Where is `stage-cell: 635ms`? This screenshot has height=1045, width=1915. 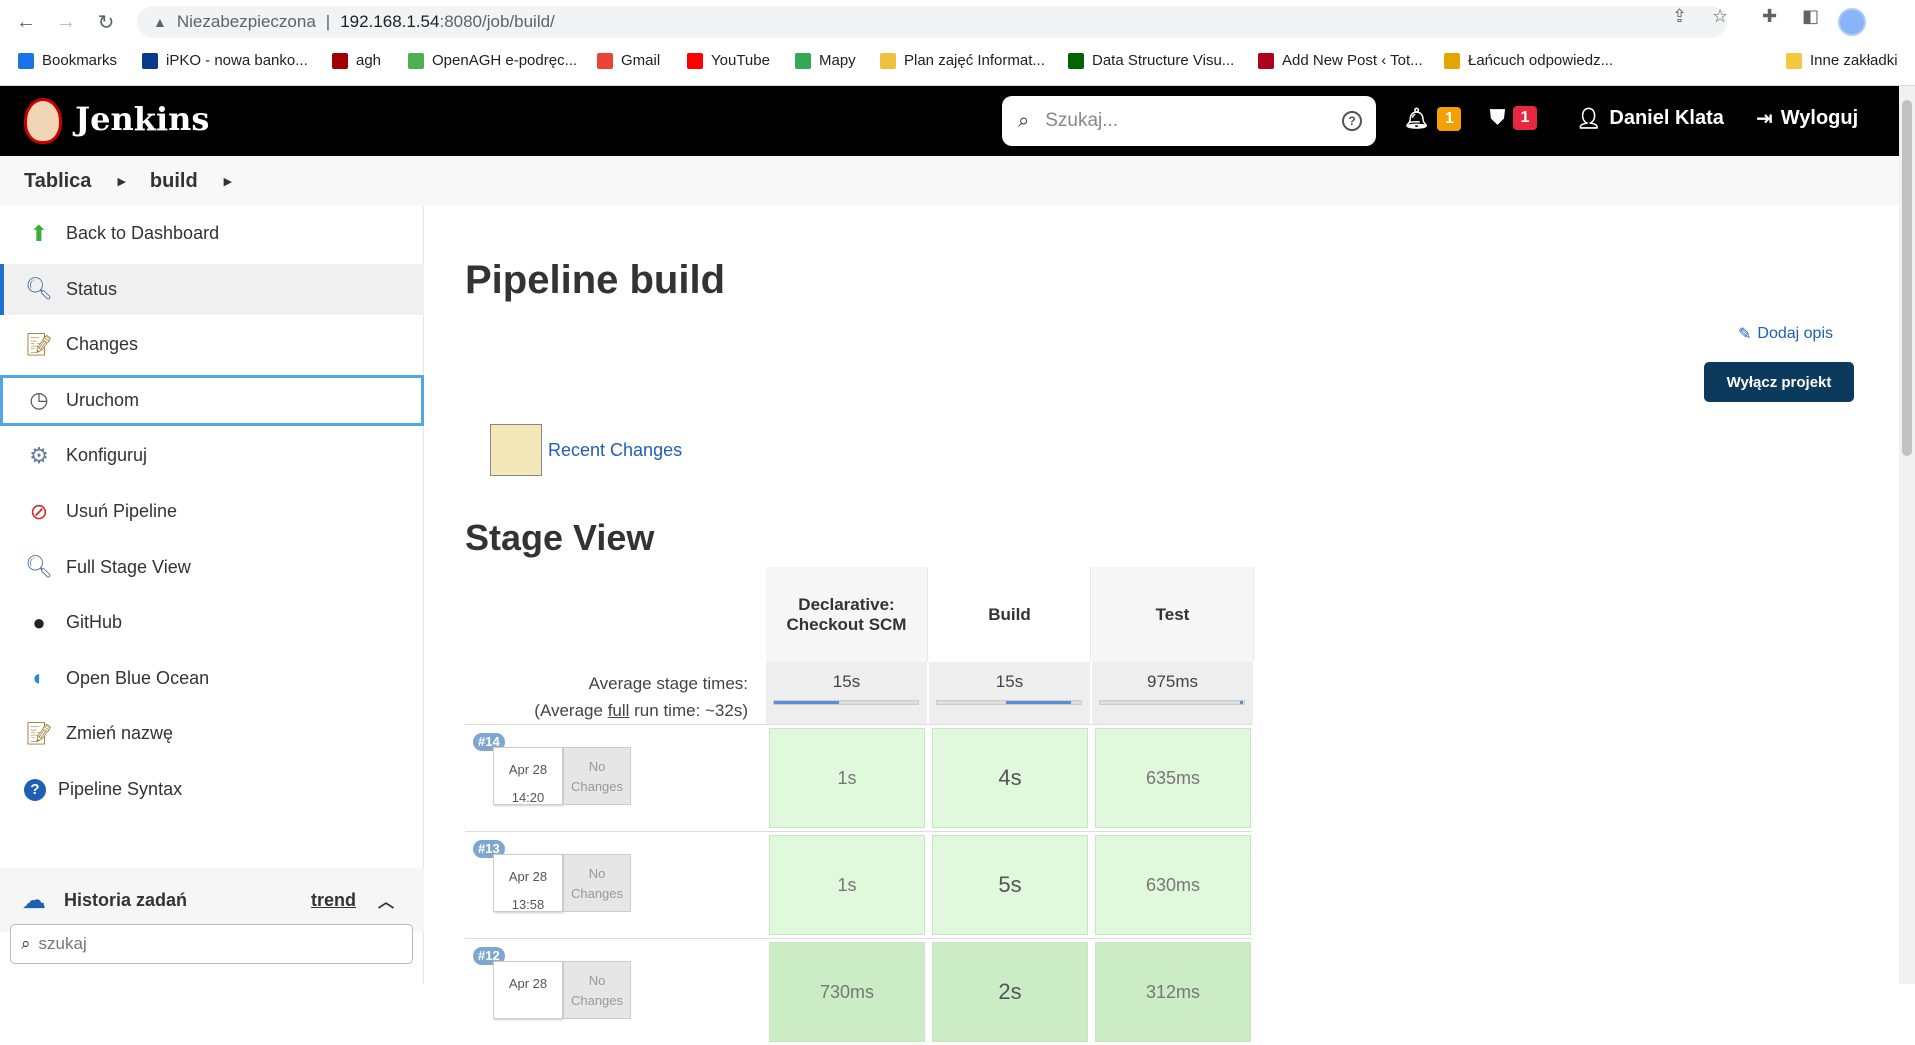 stage-cell: 635ms is located at coordinates (1173, 778).